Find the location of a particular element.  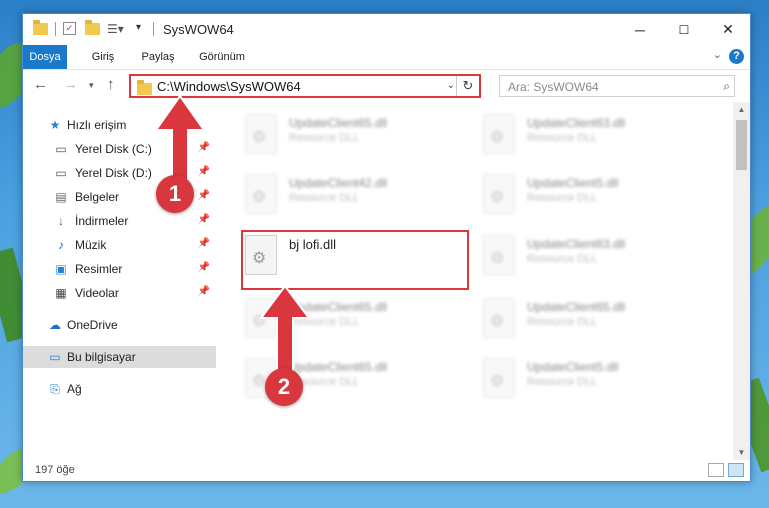

minimize-button: ─ is located at coordinates (640, 29).